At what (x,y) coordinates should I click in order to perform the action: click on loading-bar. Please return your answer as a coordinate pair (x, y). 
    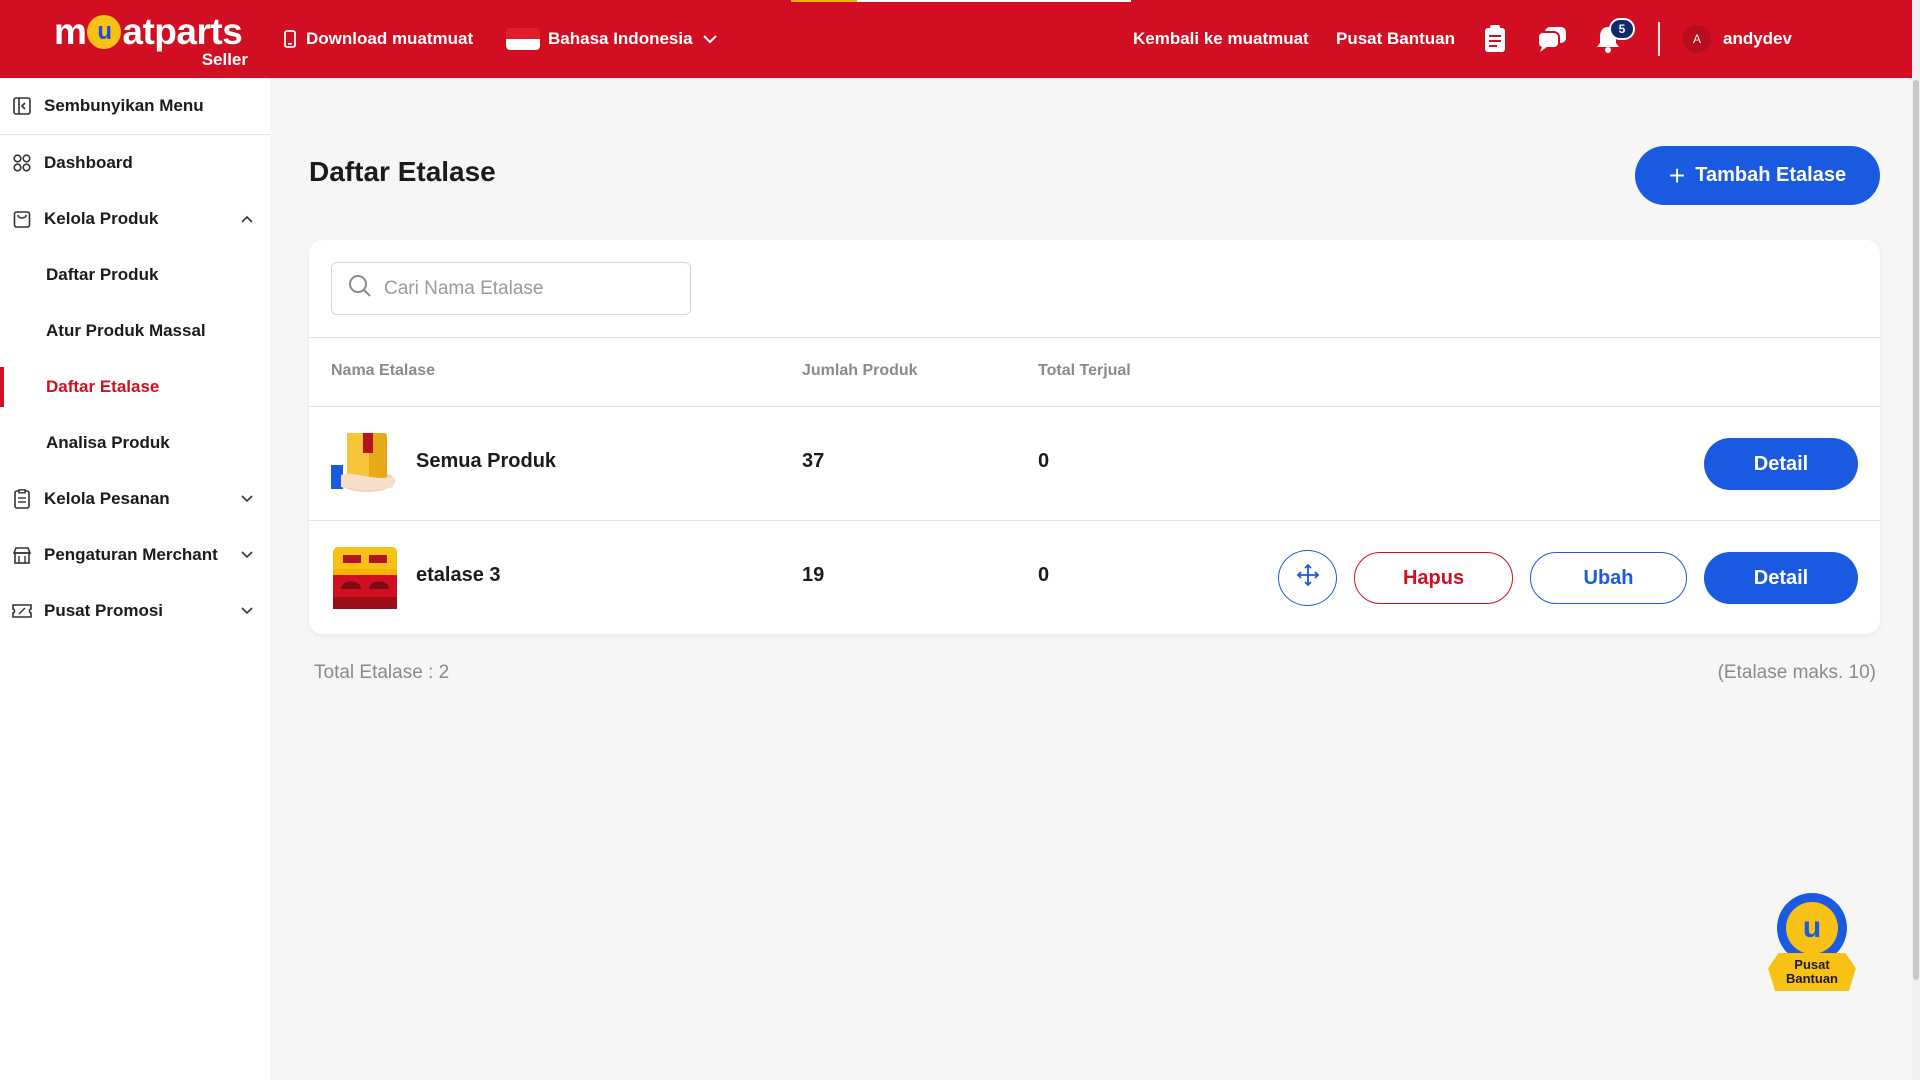
    Looking at the image, I should click on (961, 1).